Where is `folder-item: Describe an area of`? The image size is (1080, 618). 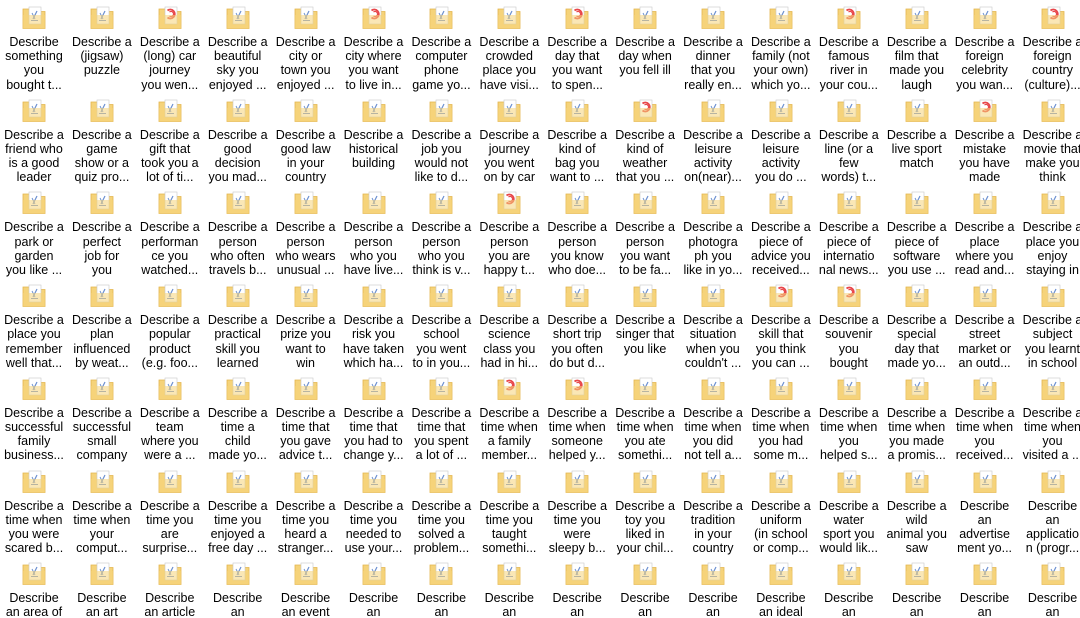
folder-item: Describe an area of is located at coordinates (34, 587).